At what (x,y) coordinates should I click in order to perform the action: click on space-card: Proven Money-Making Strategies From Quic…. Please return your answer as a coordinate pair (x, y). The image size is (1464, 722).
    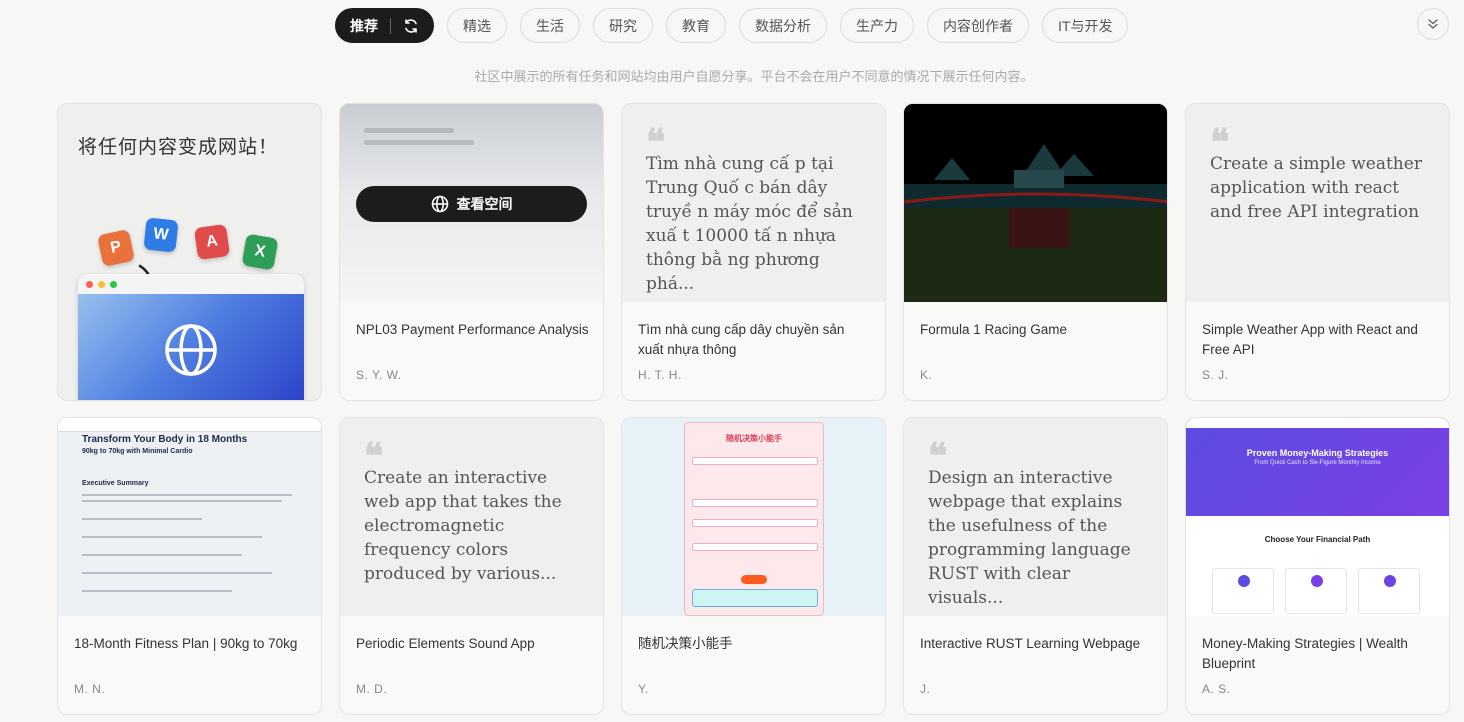
    Looking at the image, I should click on (1317, 566).